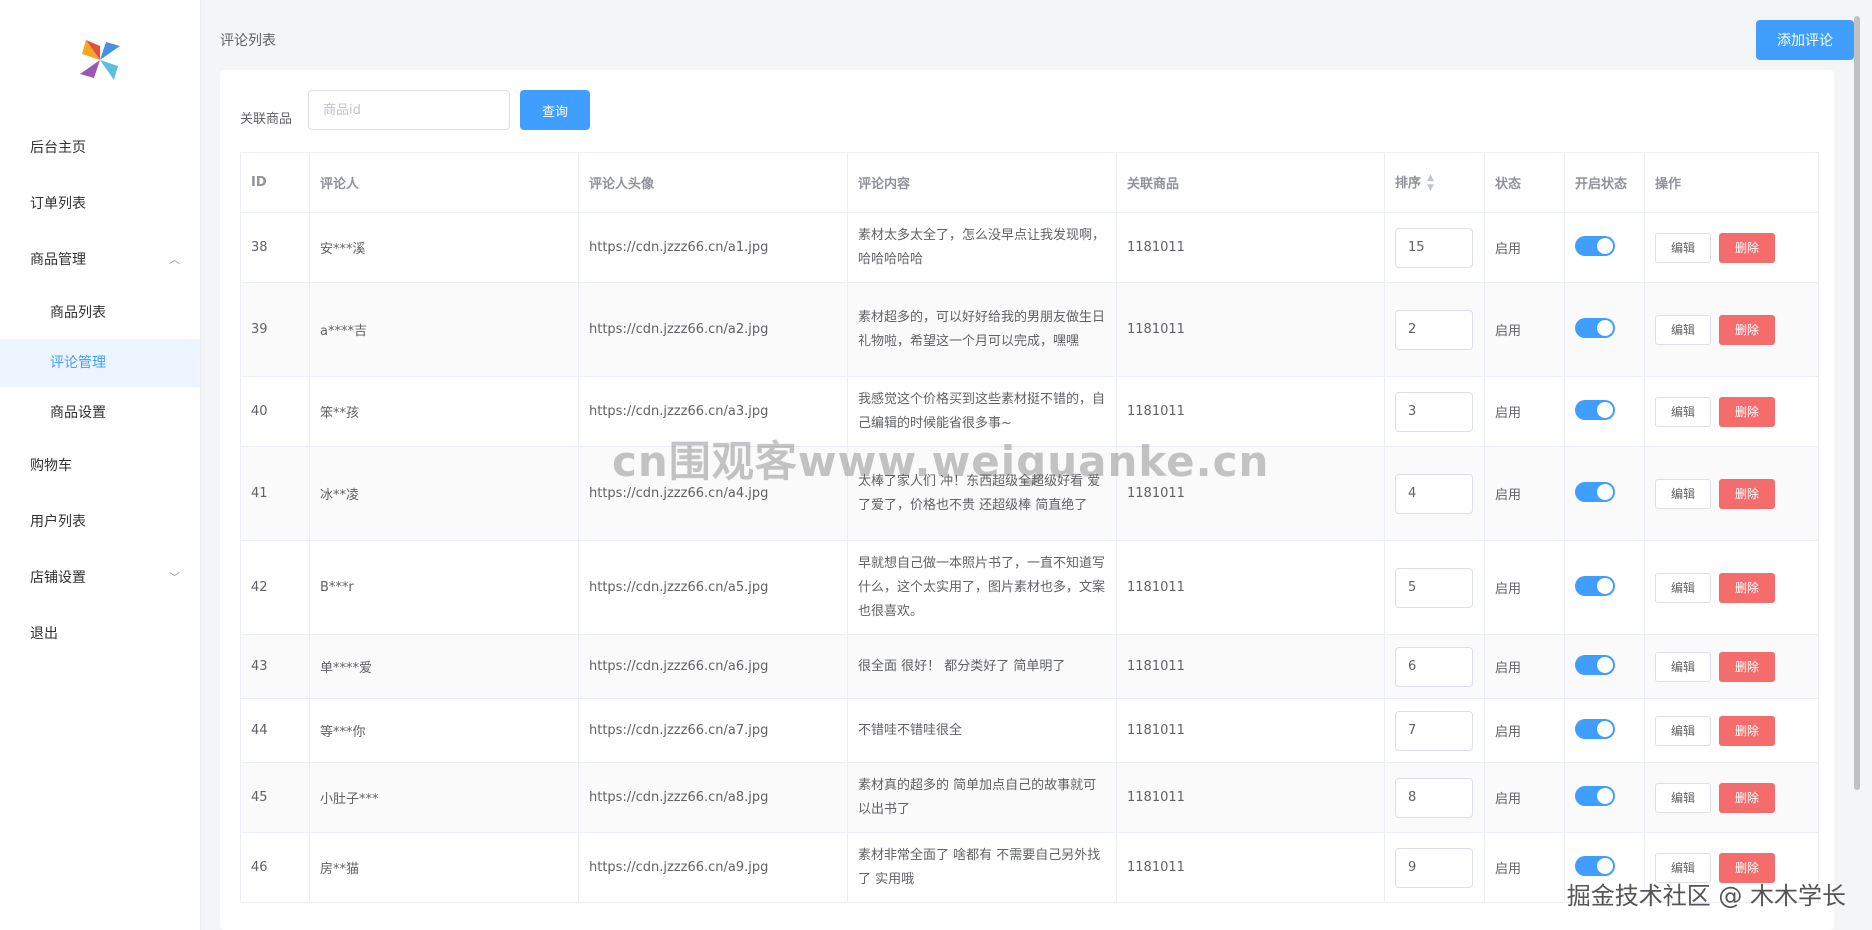 This screenshot has width=1872, height=930. Describe the element at coordinates (982, 182) in the screenshot. I see `column-header-content: 评论内容` at that location.